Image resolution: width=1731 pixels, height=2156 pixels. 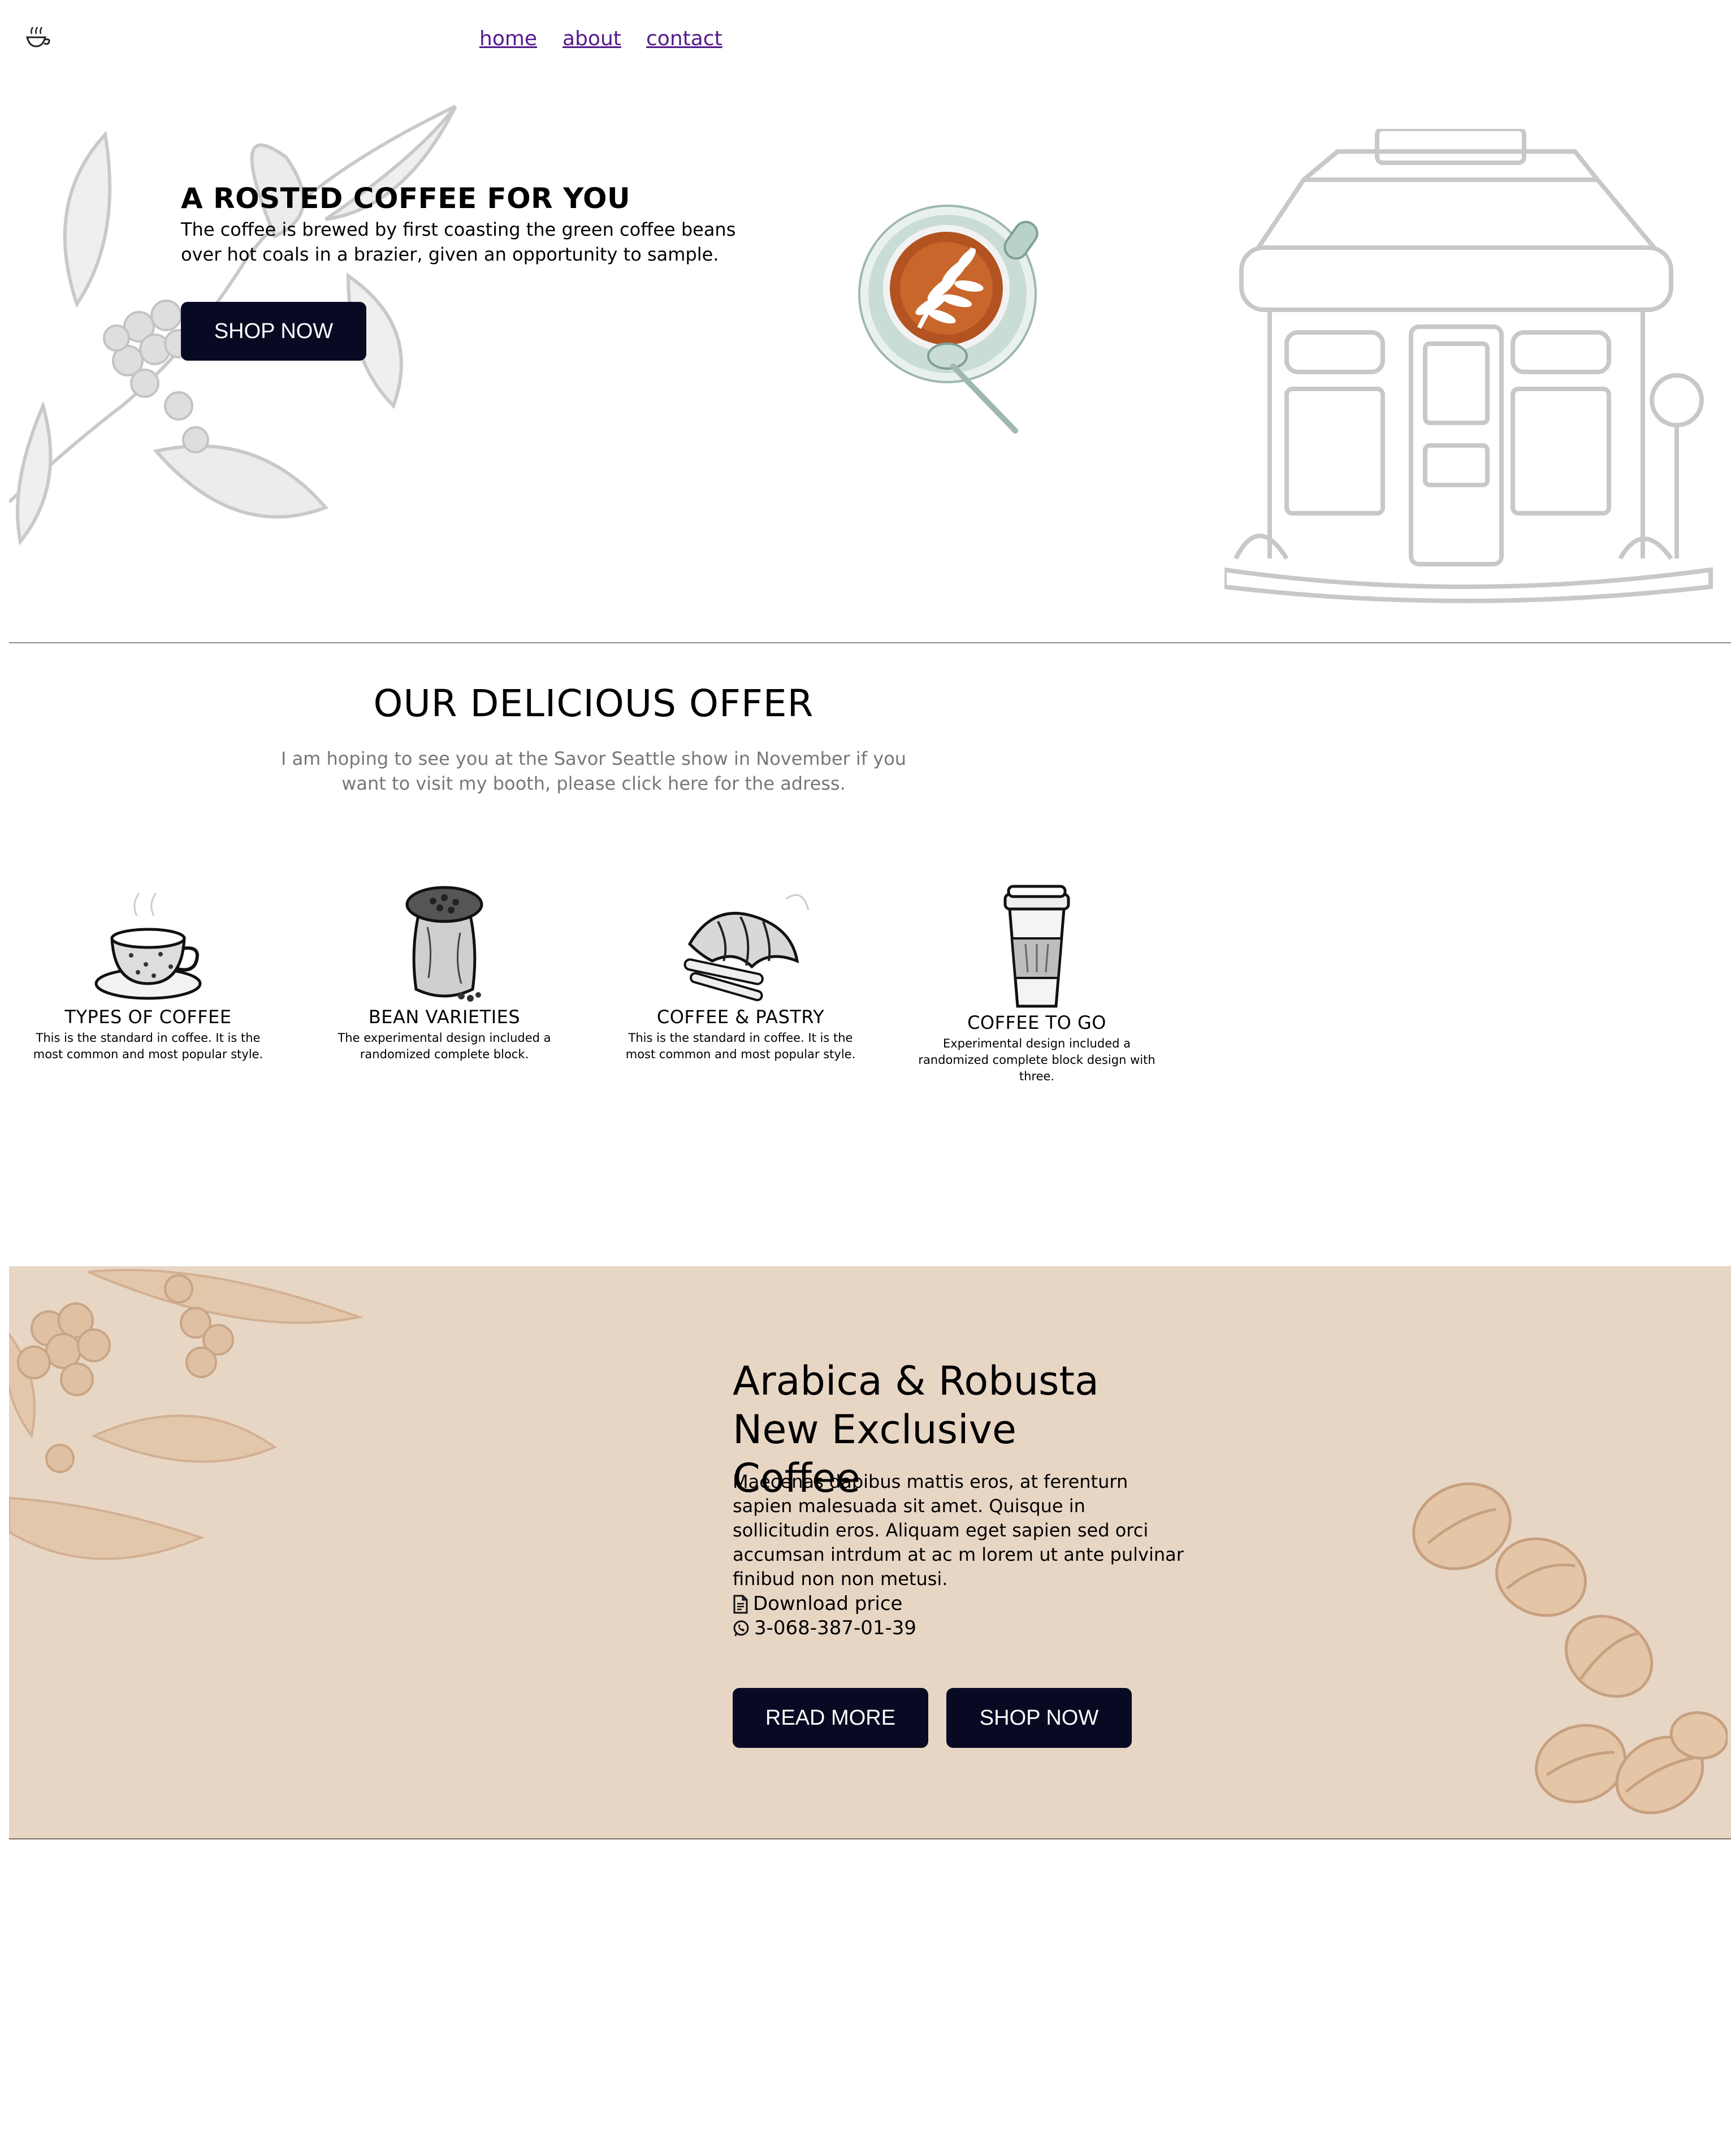 What do you see at coordinates (148, 946) in the screenshot?
I see `coffee-cup-icon` at bounding box center [148, 946].